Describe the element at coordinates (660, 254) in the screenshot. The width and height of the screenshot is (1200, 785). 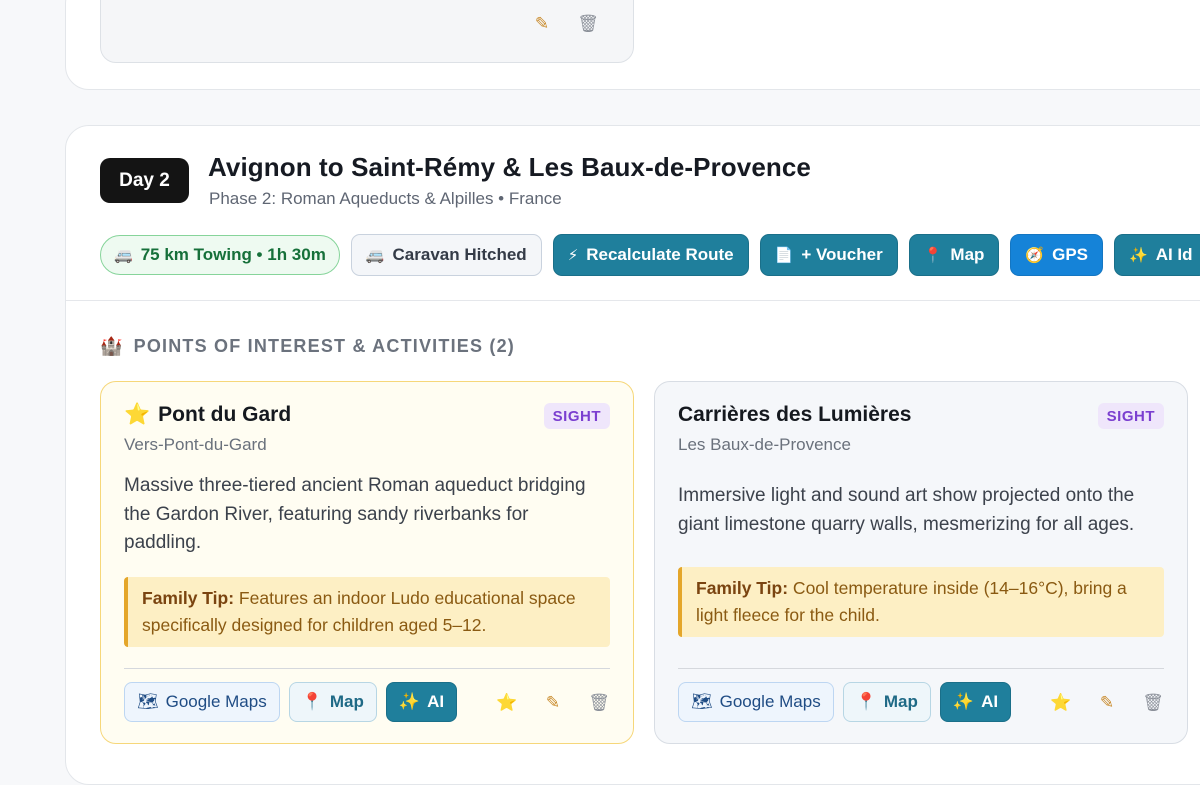
I see `recalculate-route-label: Recalculate Route` at that location.